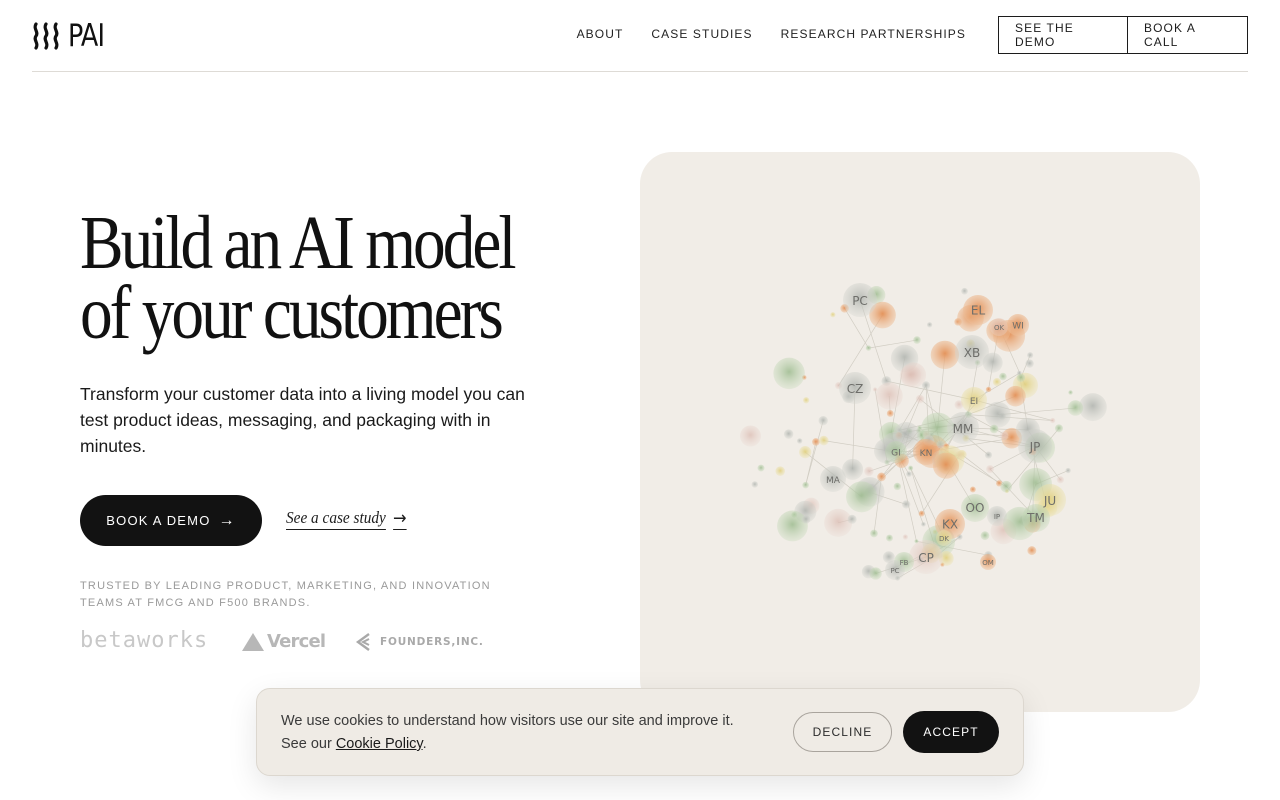 This screenshot has height=800, width=1280. What do you see at coordinates (424, 744) in the screenshot?
I see `cookie-message-suffix: .` at bounding box center [424, 744].